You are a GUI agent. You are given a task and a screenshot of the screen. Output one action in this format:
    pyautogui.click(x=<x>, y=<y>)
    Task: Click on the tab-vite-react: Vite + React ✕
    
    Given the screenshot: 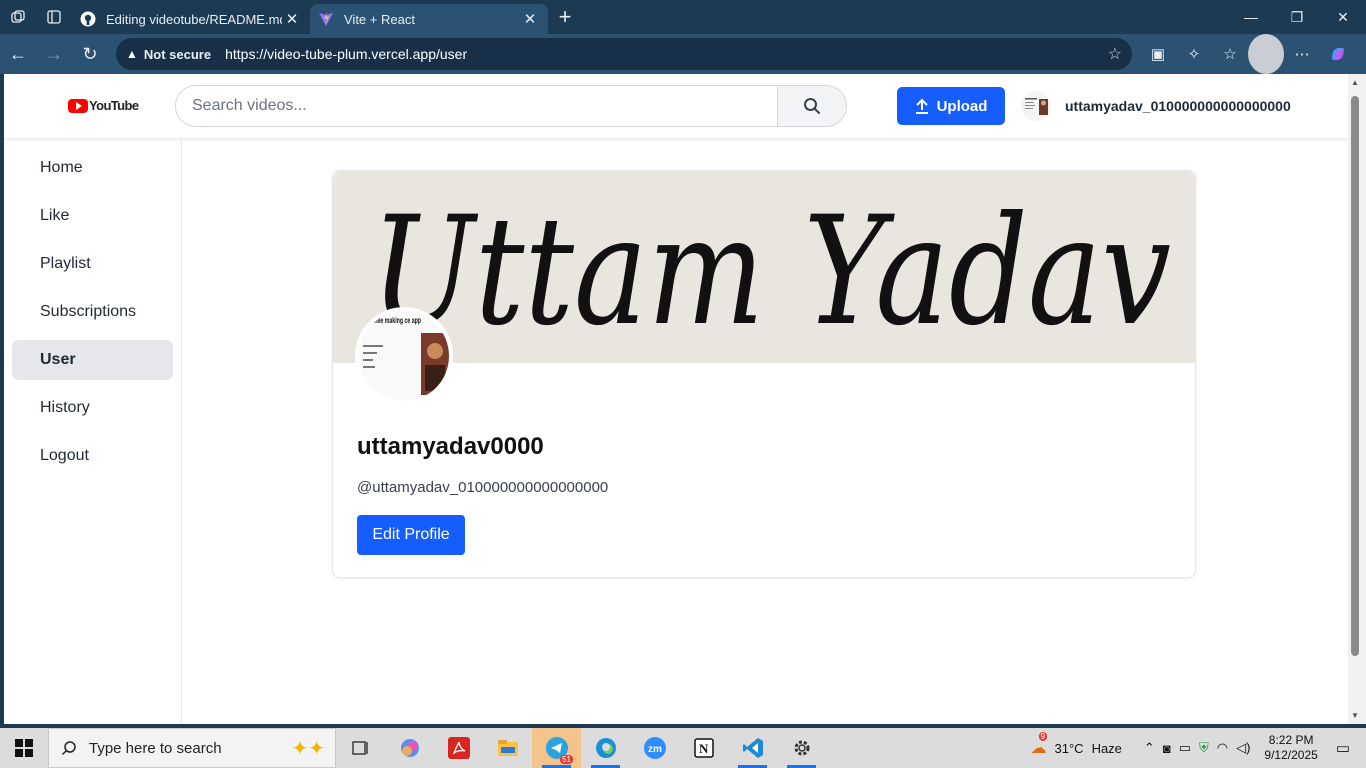 What is the action you would take?
    pyautogui.click(x=429, y=19)
    